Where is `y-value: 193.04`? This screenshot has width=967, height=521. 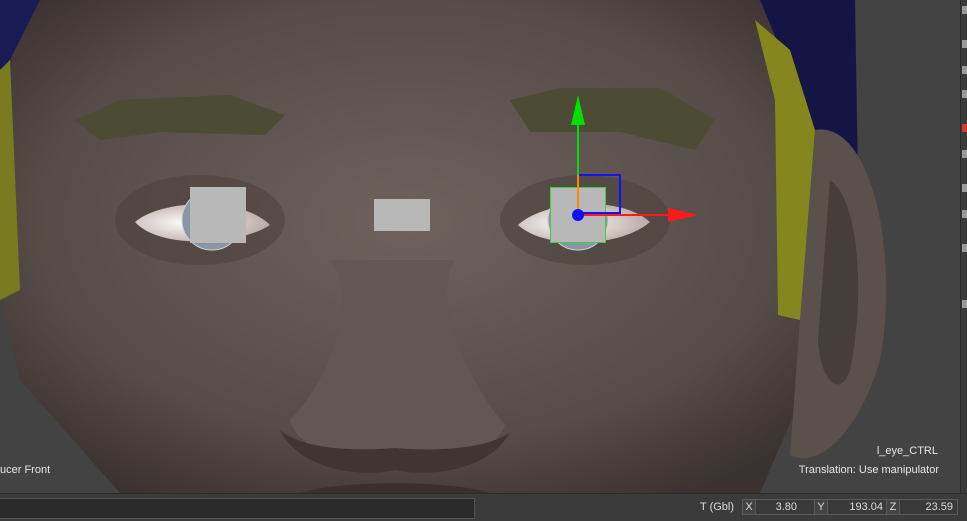 y-value: 193.04 is located at coordinates (866, 507).